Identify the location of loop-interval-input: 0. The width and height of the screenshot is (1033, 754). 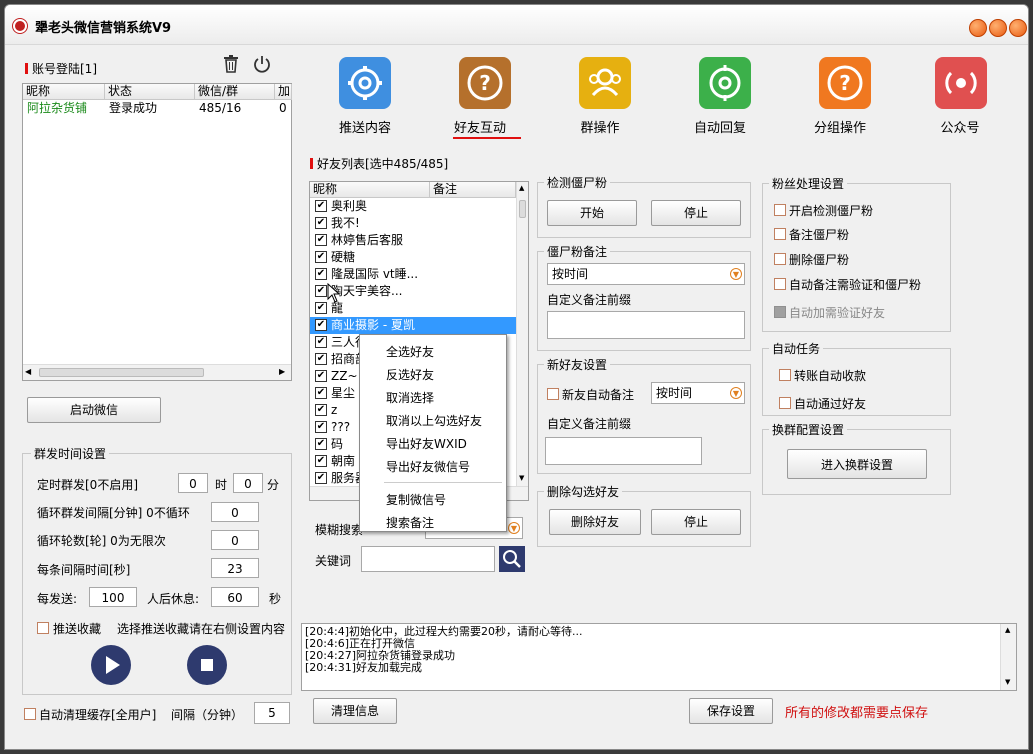
(235, 512).